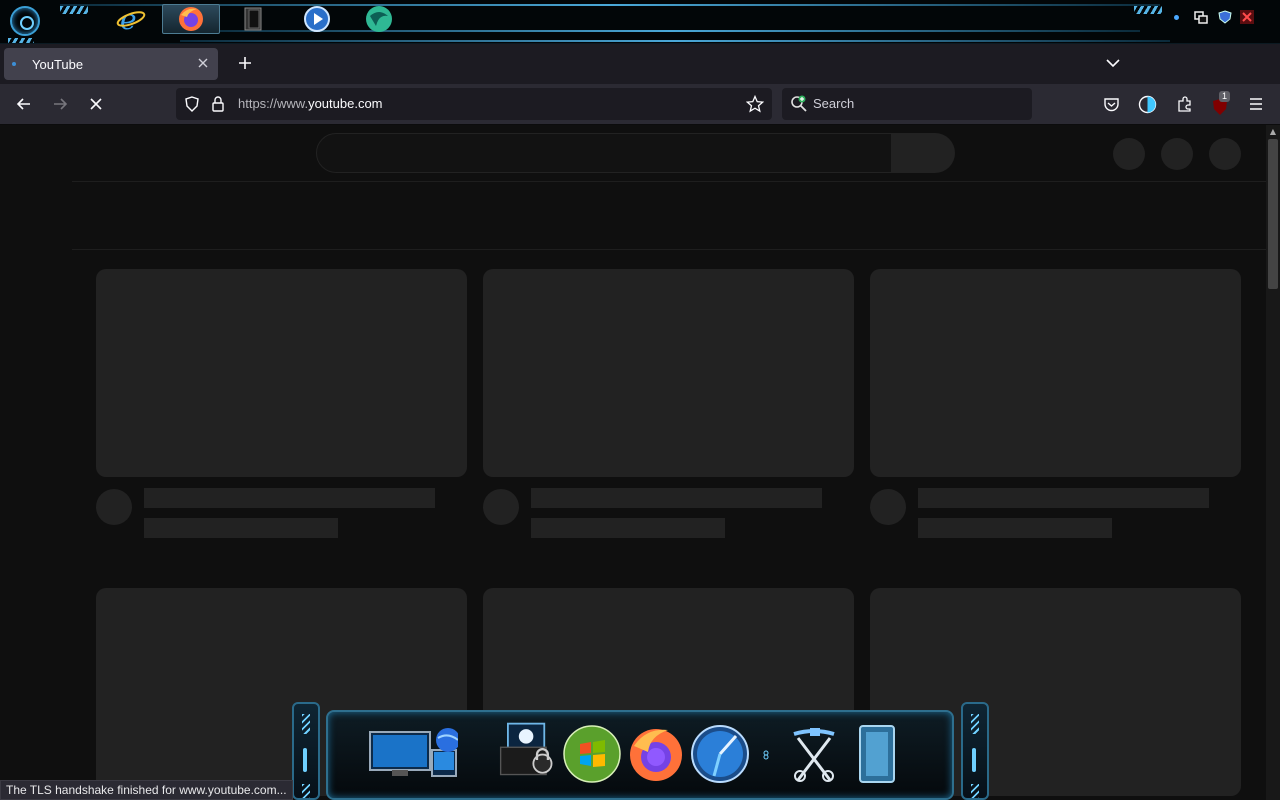  What do you see at coordinates (1185, 104) in the screenshot?
I see `extensions-puzzle-icon` at bounding box center [1185, 104].